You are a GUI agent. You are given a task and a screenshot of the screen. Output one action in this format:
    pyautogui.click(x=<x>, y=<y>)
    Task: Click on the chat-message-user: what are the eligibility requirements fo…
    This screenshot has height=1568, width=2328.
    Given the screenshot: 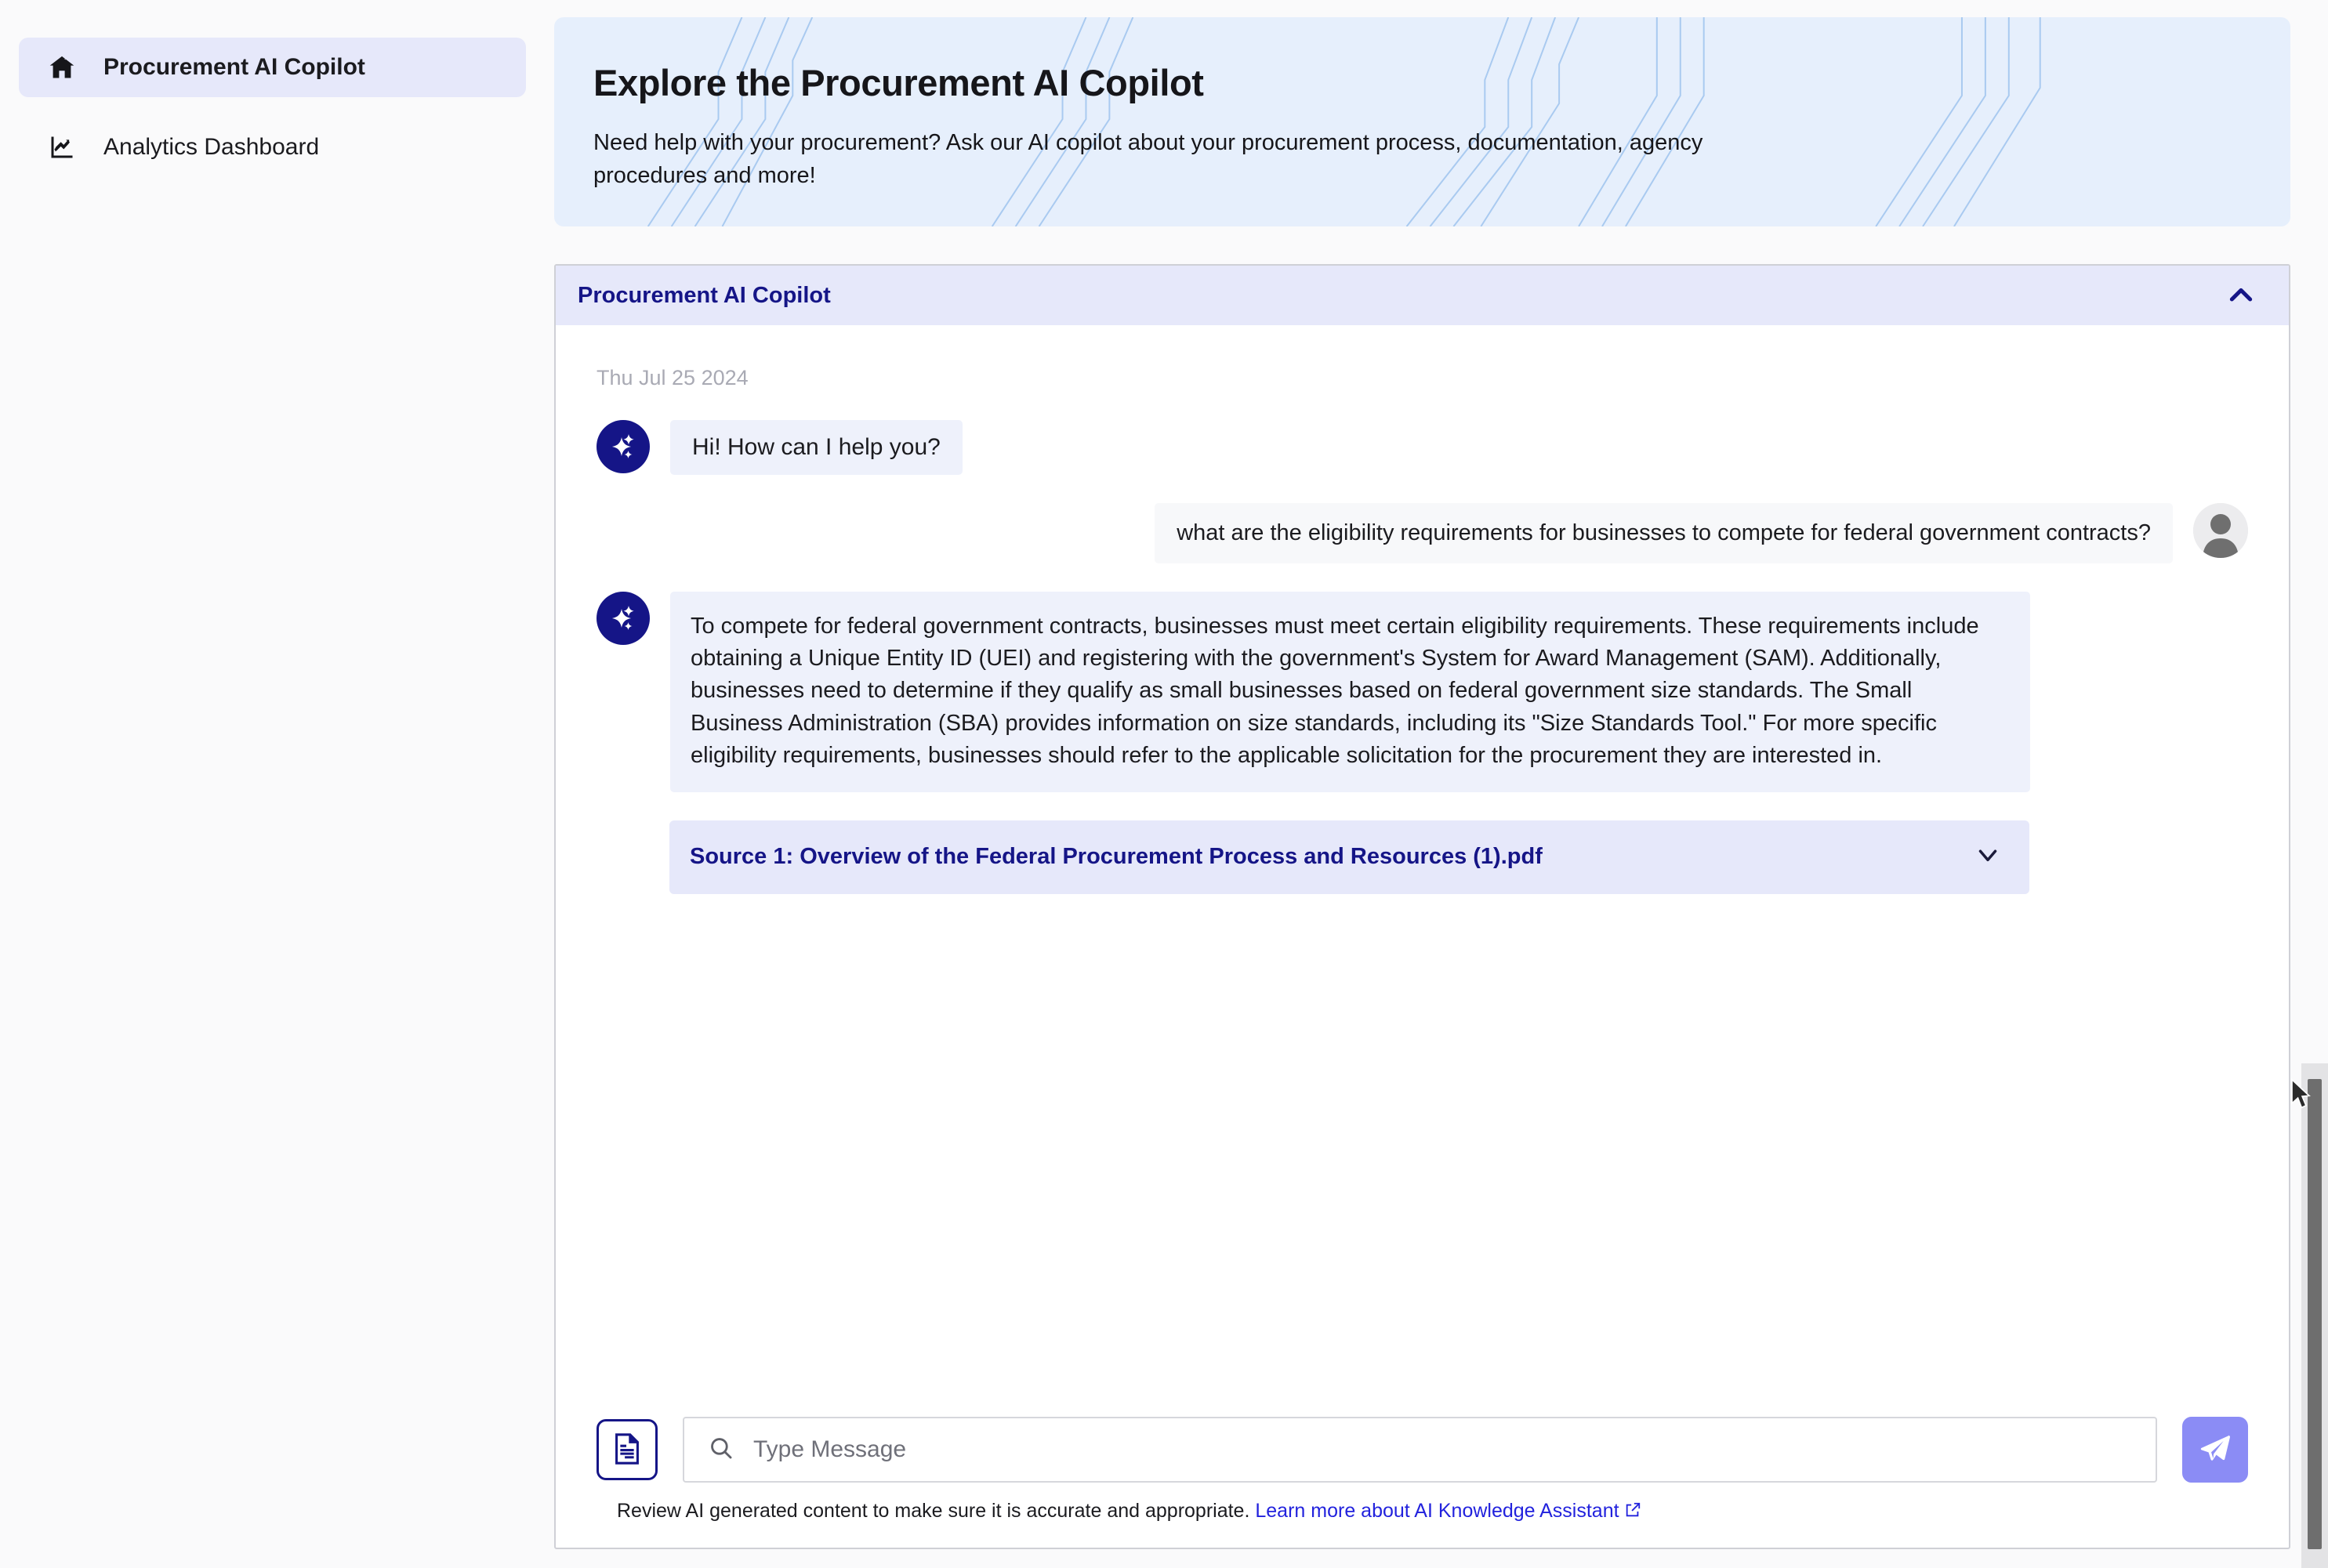 What is the action you would take?
    pyautogui.click(x=1422, y=533)
    